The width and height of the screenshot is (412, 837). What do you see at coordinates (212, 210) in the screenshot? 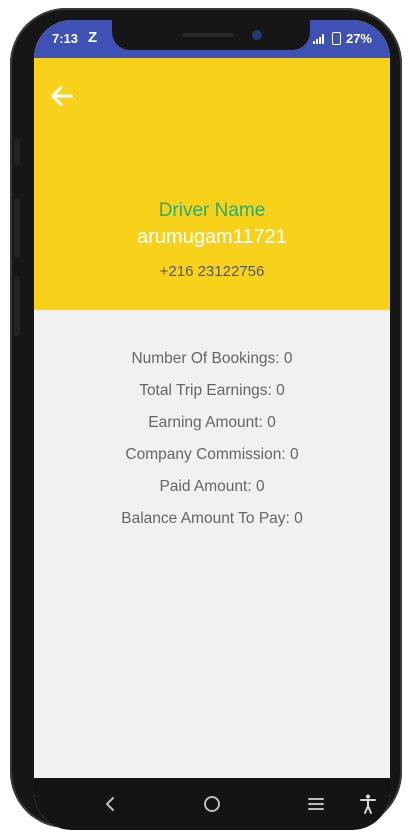
I see `driver-name-label: Driver Name` at bounding box center [212, 210].